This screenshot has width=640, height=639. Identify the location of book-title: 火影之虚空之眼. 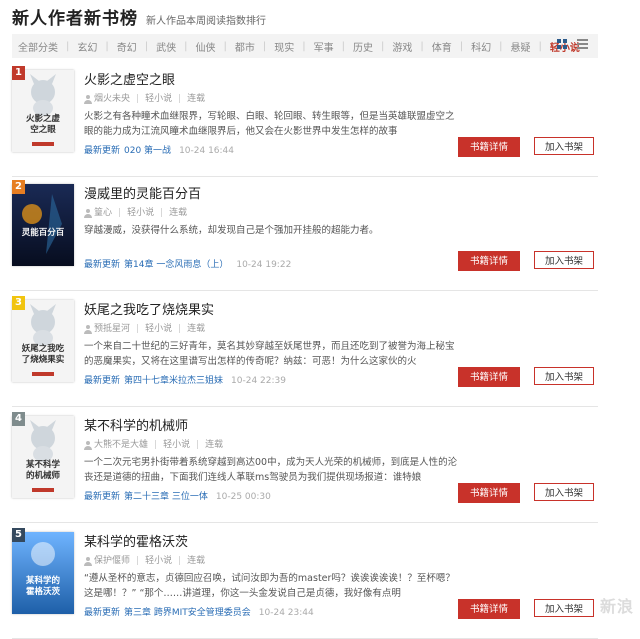
(272, 81).